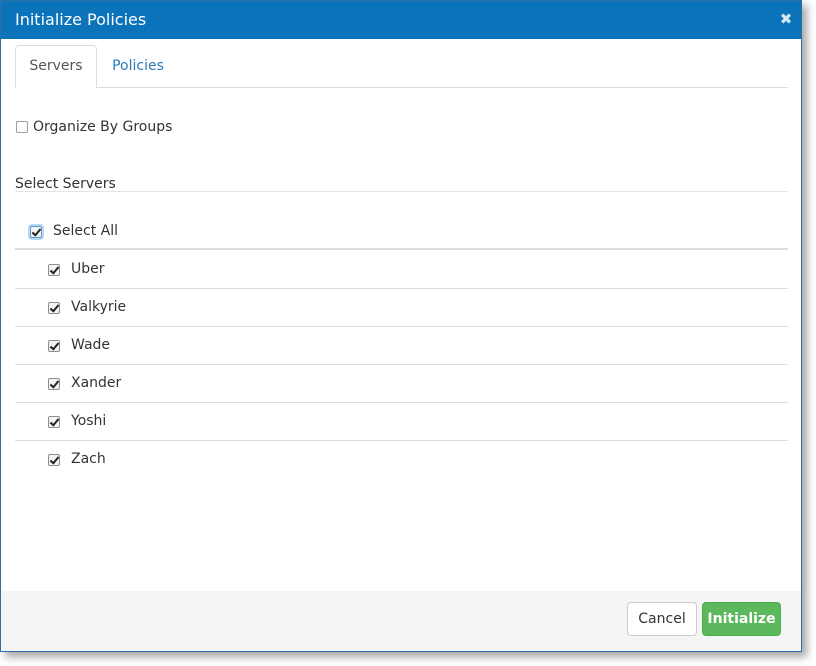  What do you see at coordinates (401, 20) in the screenshot?
I see `dialog-header: Initialize Policies ✖` at bounding box center [401, 20].